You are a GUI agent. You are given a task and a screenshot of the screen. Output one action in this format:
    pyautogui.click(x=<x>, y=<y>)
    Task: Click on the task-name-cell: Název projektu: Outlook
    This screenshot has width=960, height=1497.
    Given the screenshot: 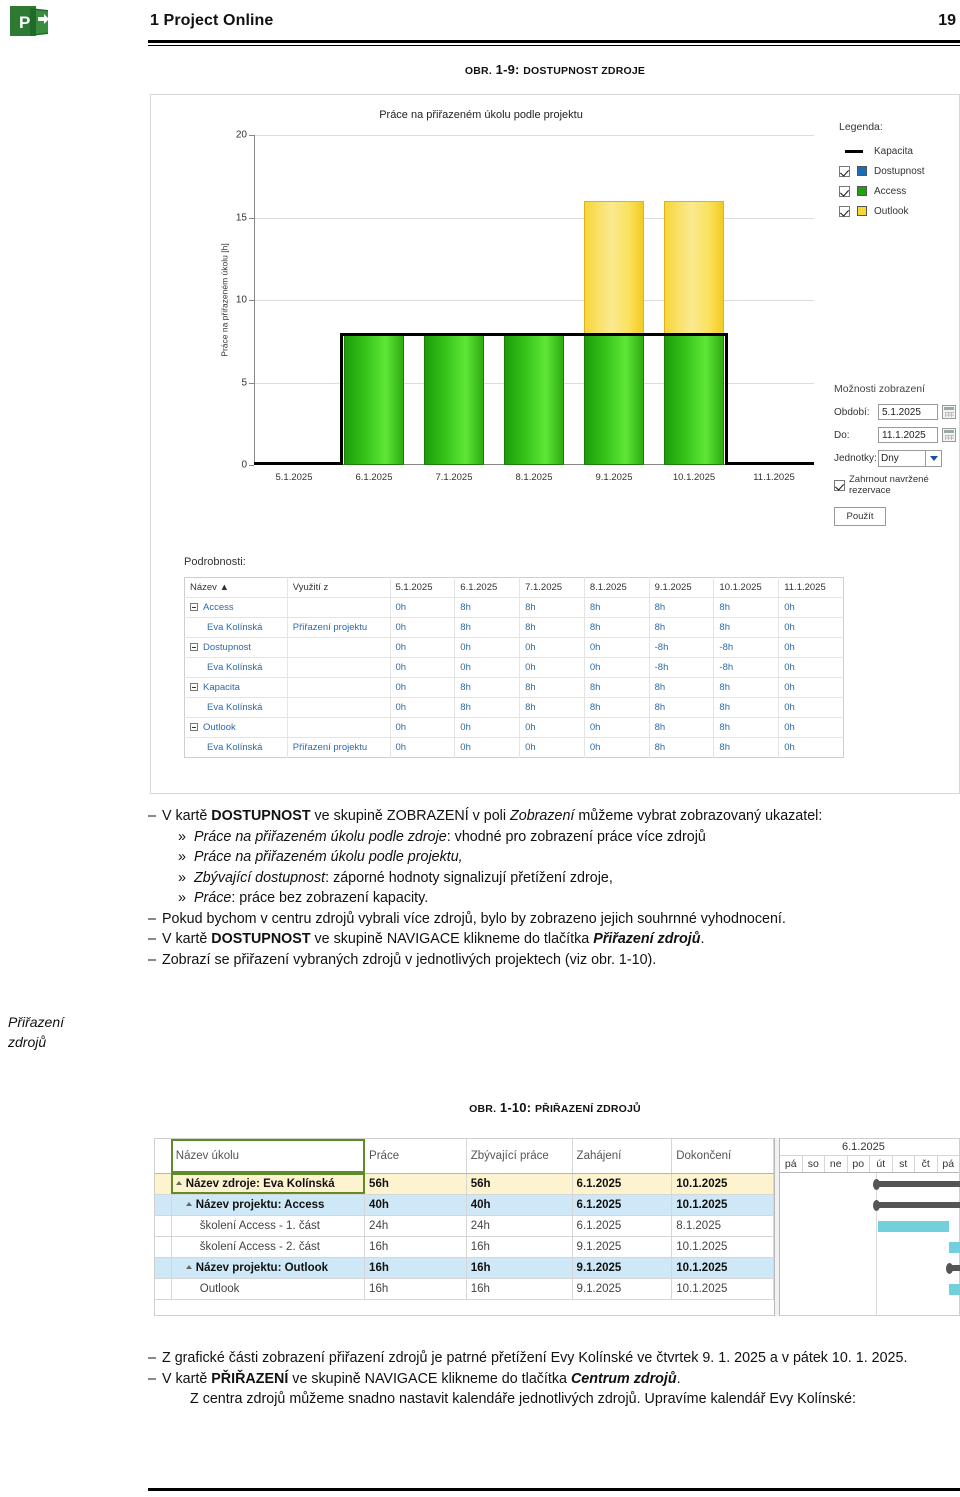 What is the action you would take?
    pyautogui.click(x=268, y=1268)
    